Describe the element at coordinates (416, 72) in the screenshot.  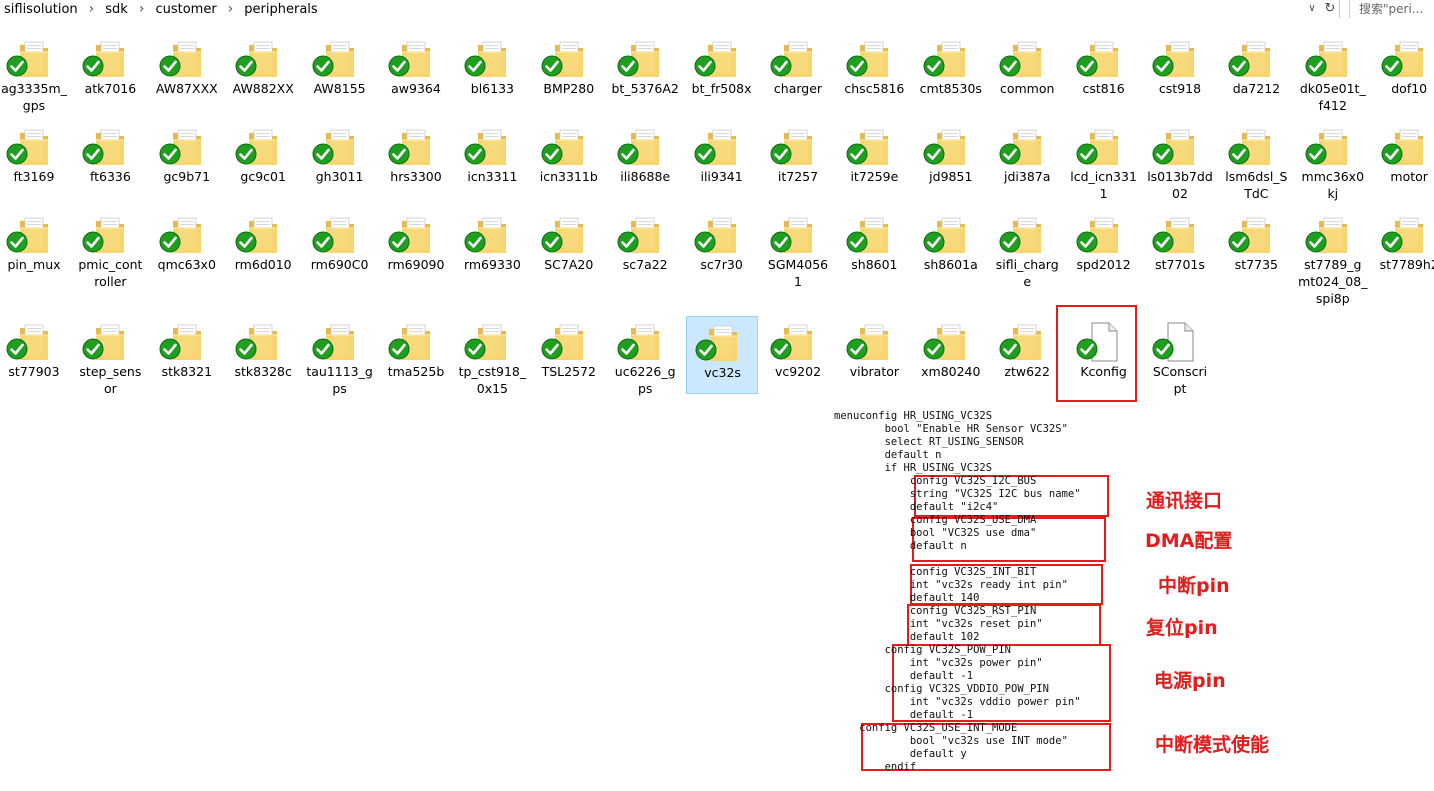
I see `folder-item-aw9364: aw9364` at that location.